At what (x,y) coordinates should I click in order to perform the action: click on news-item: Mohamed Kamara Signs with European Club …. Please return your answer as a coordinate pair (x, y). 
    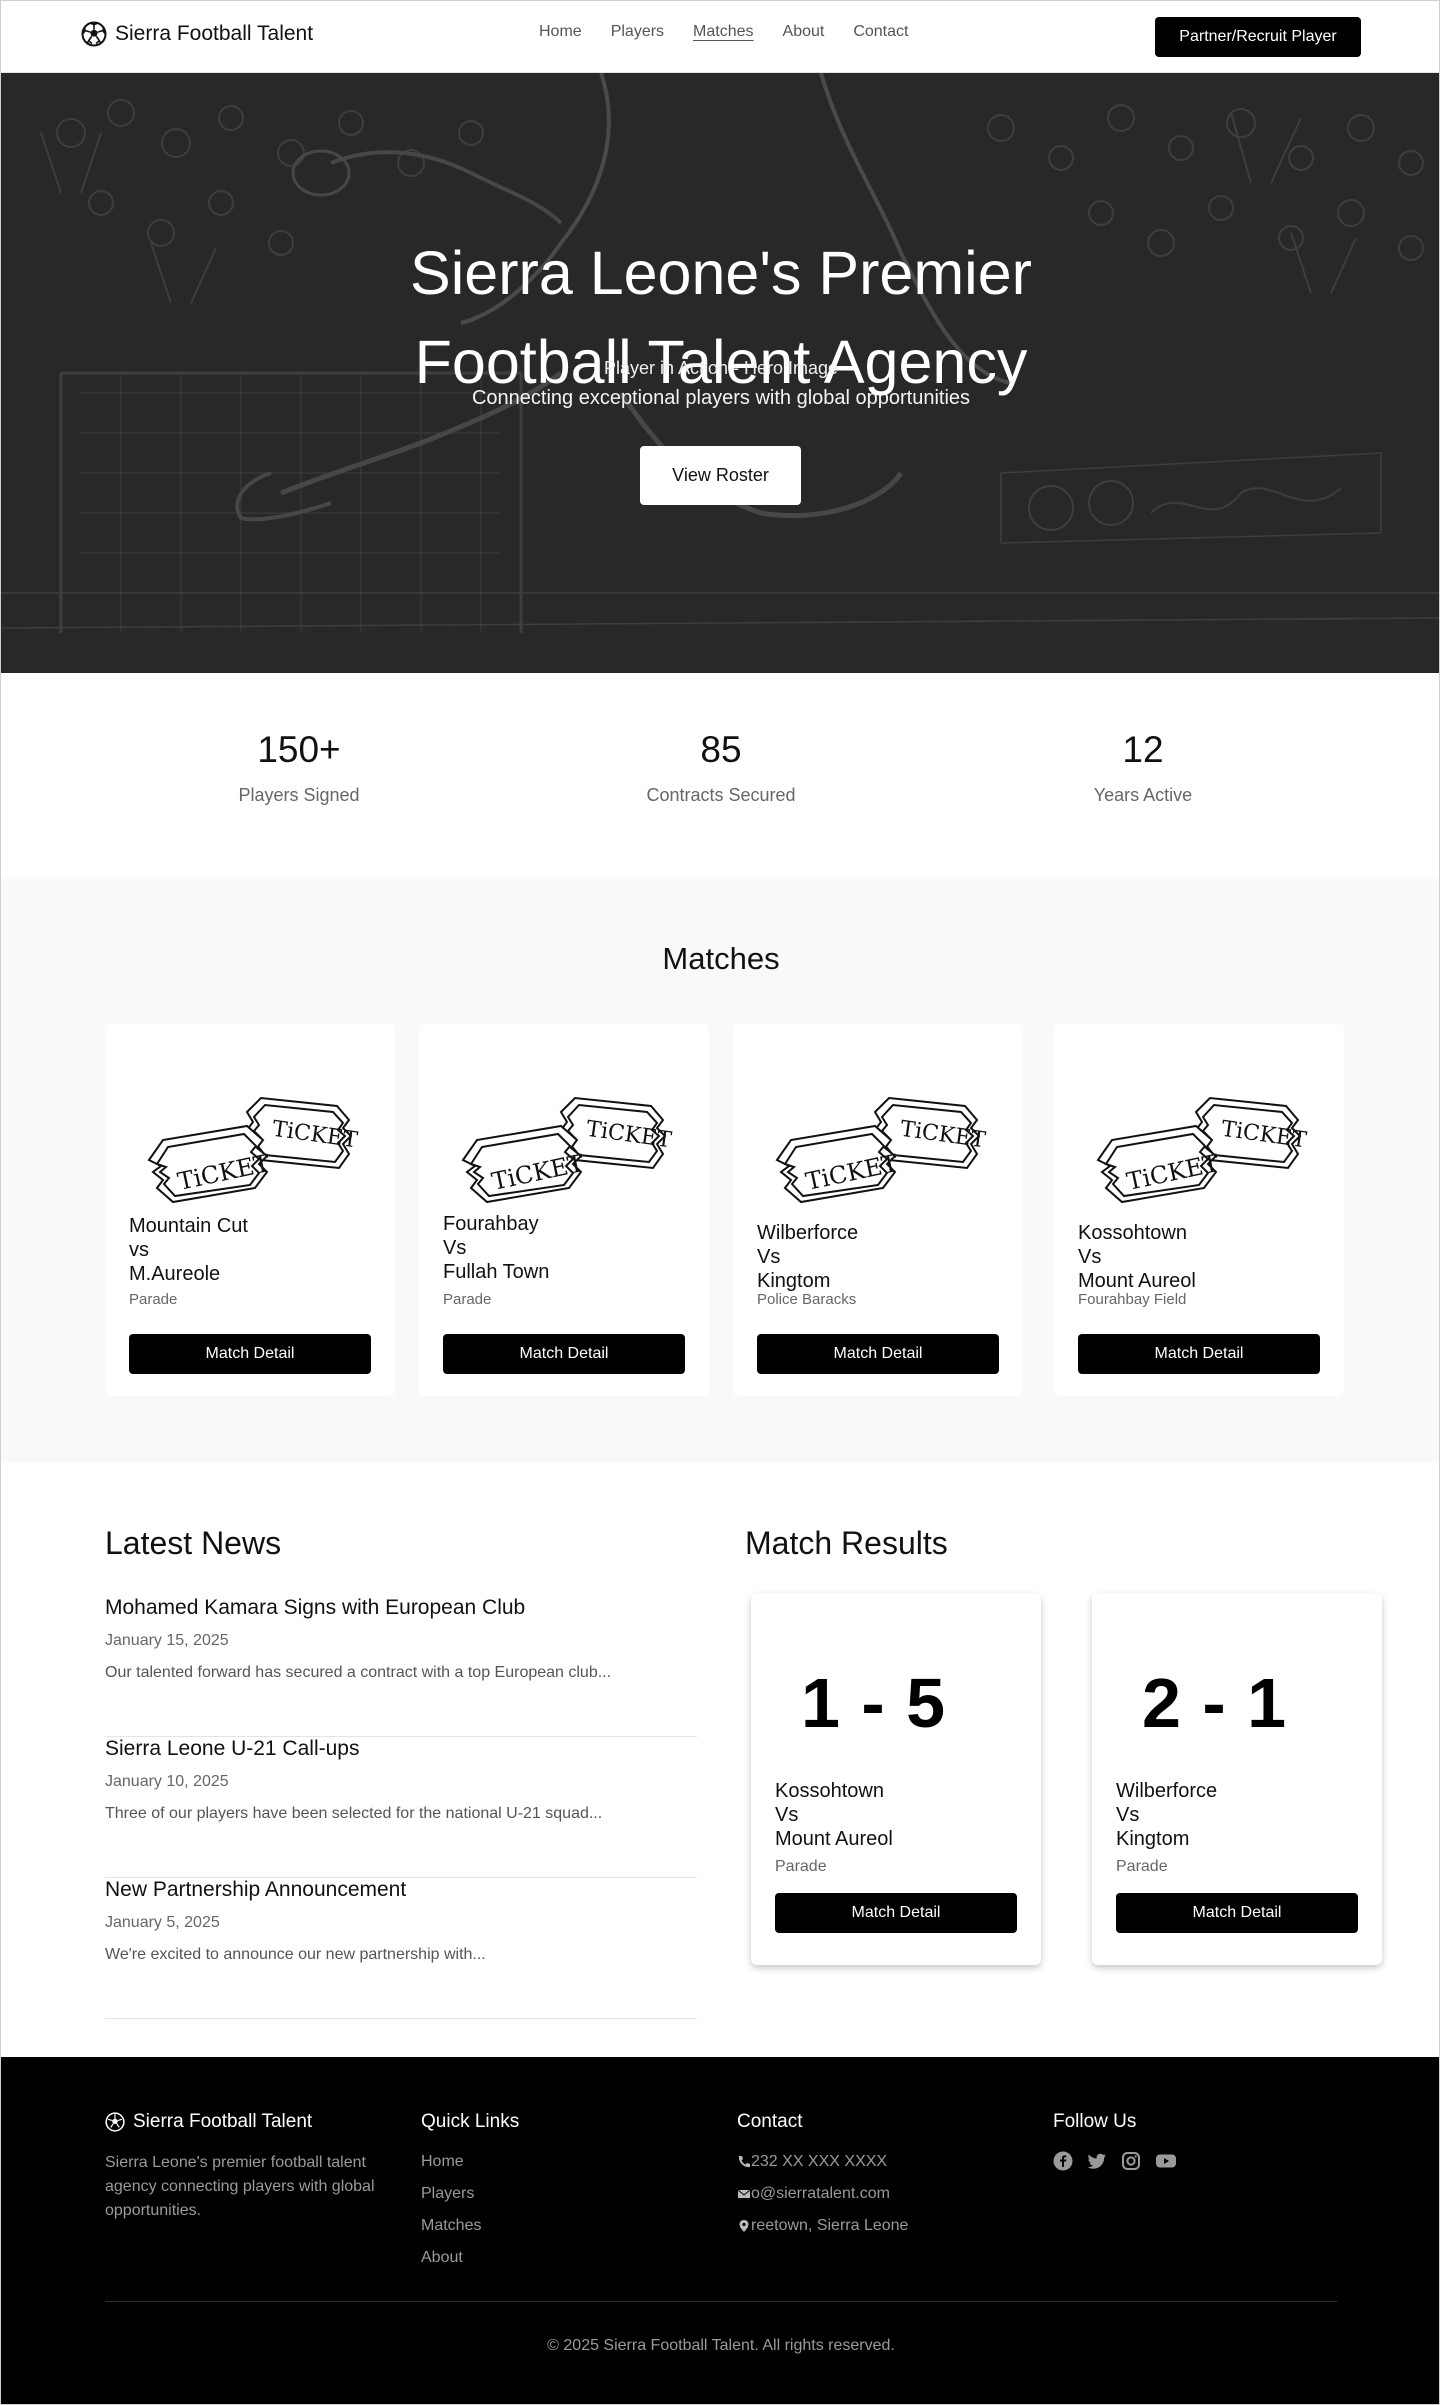
    Looking at the image, I should click on (401, 1666).